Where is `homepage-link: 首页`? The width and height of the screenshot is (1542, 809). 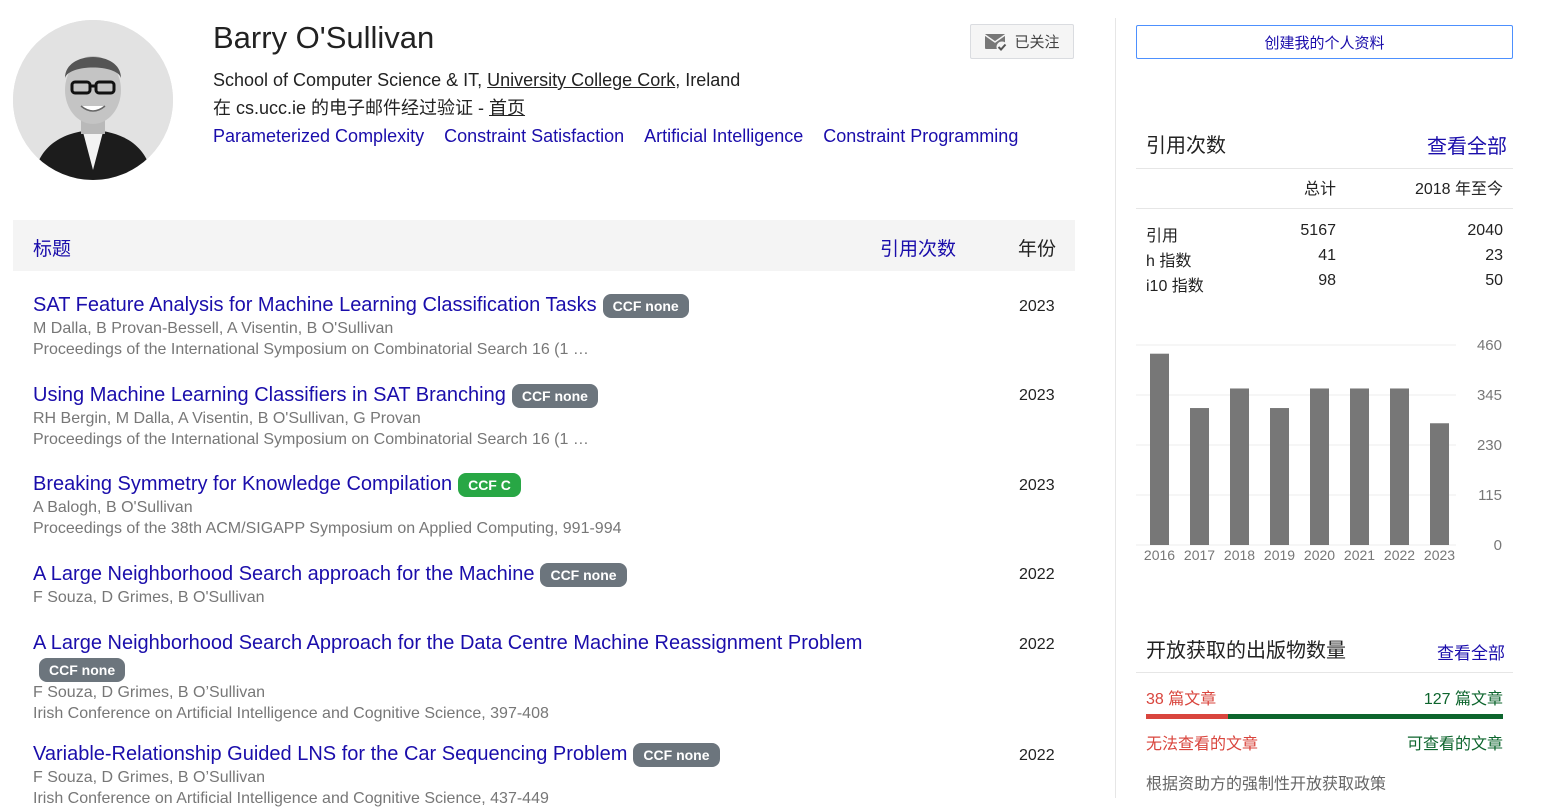 homepage-link: 首页 is located at coordinates (507, 108).